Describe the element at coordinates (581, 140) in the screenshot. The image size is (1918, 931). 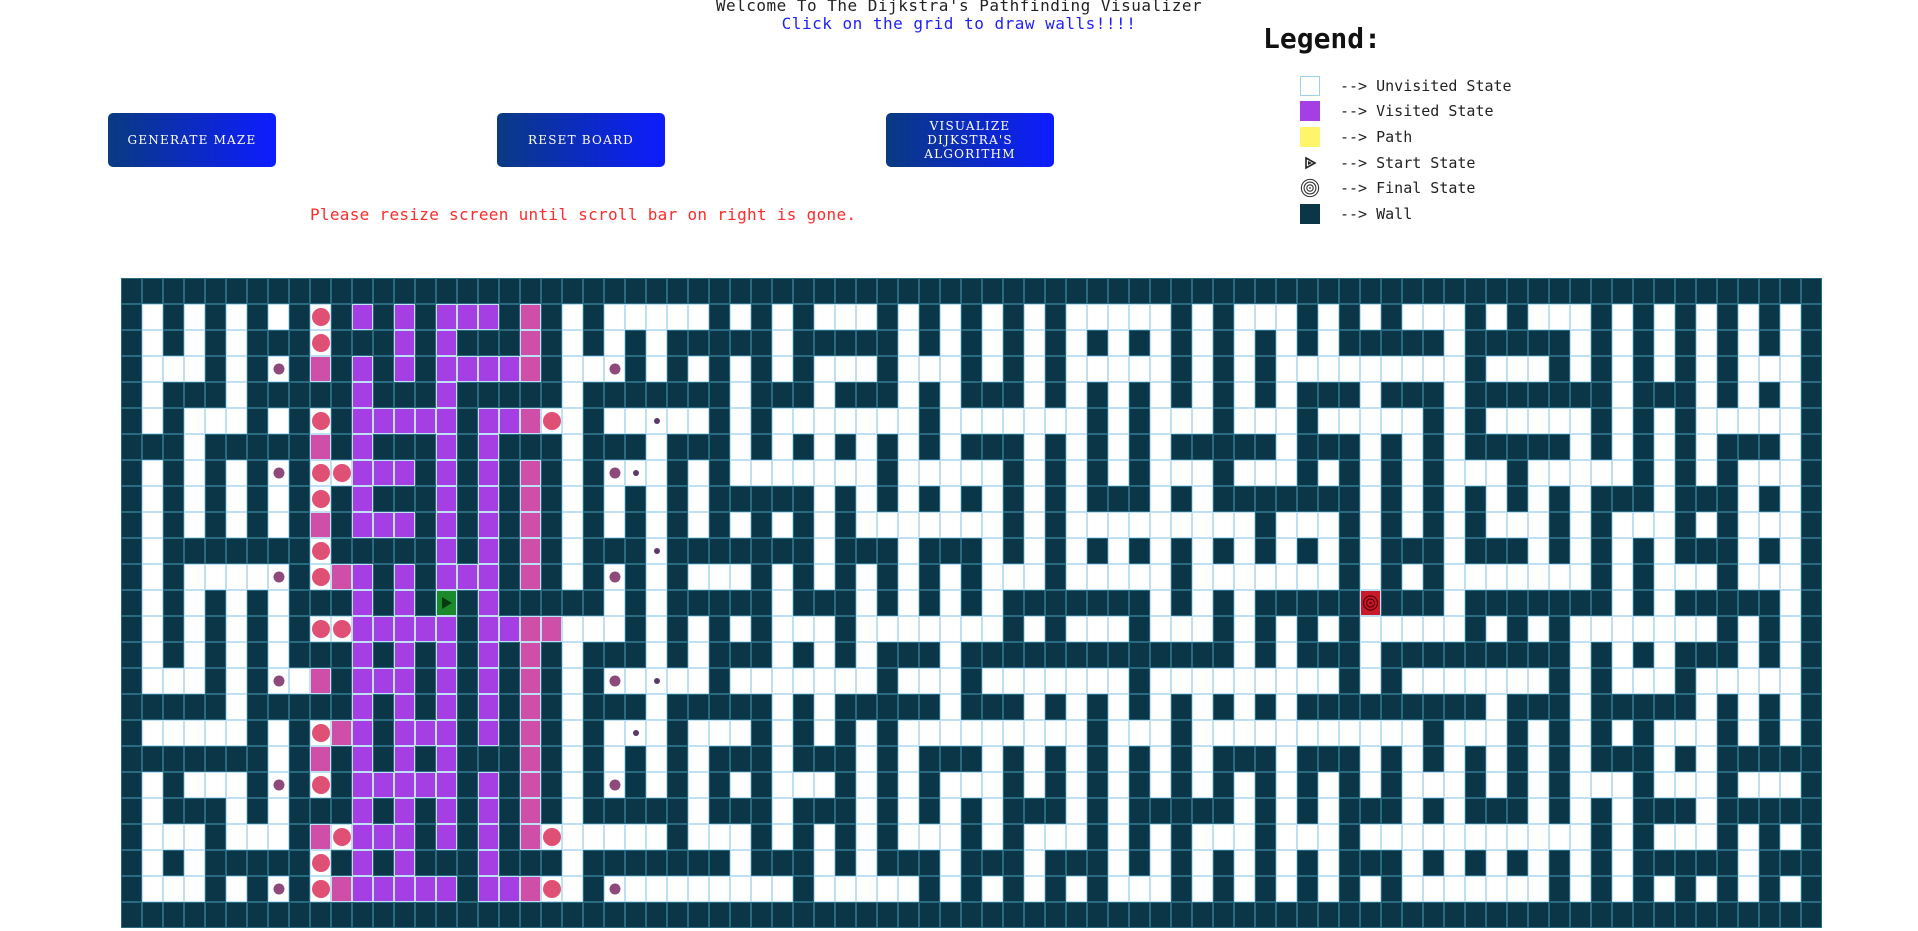
I see `reset-board-button: RESET BOARD` at that location.